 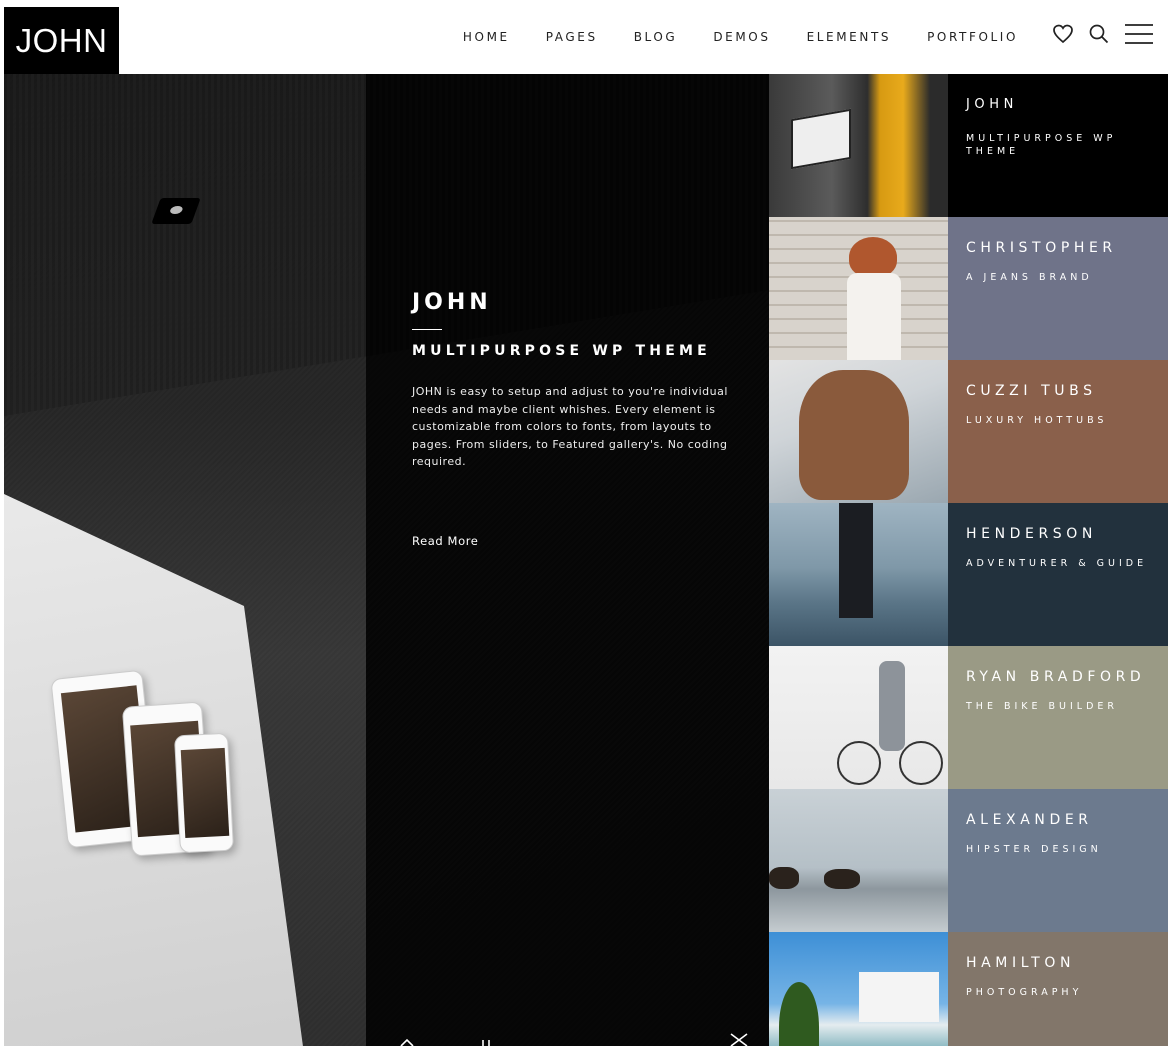 I want to click on portfolio-title: CUZZI TUBS, so click(x=1031, y=391).